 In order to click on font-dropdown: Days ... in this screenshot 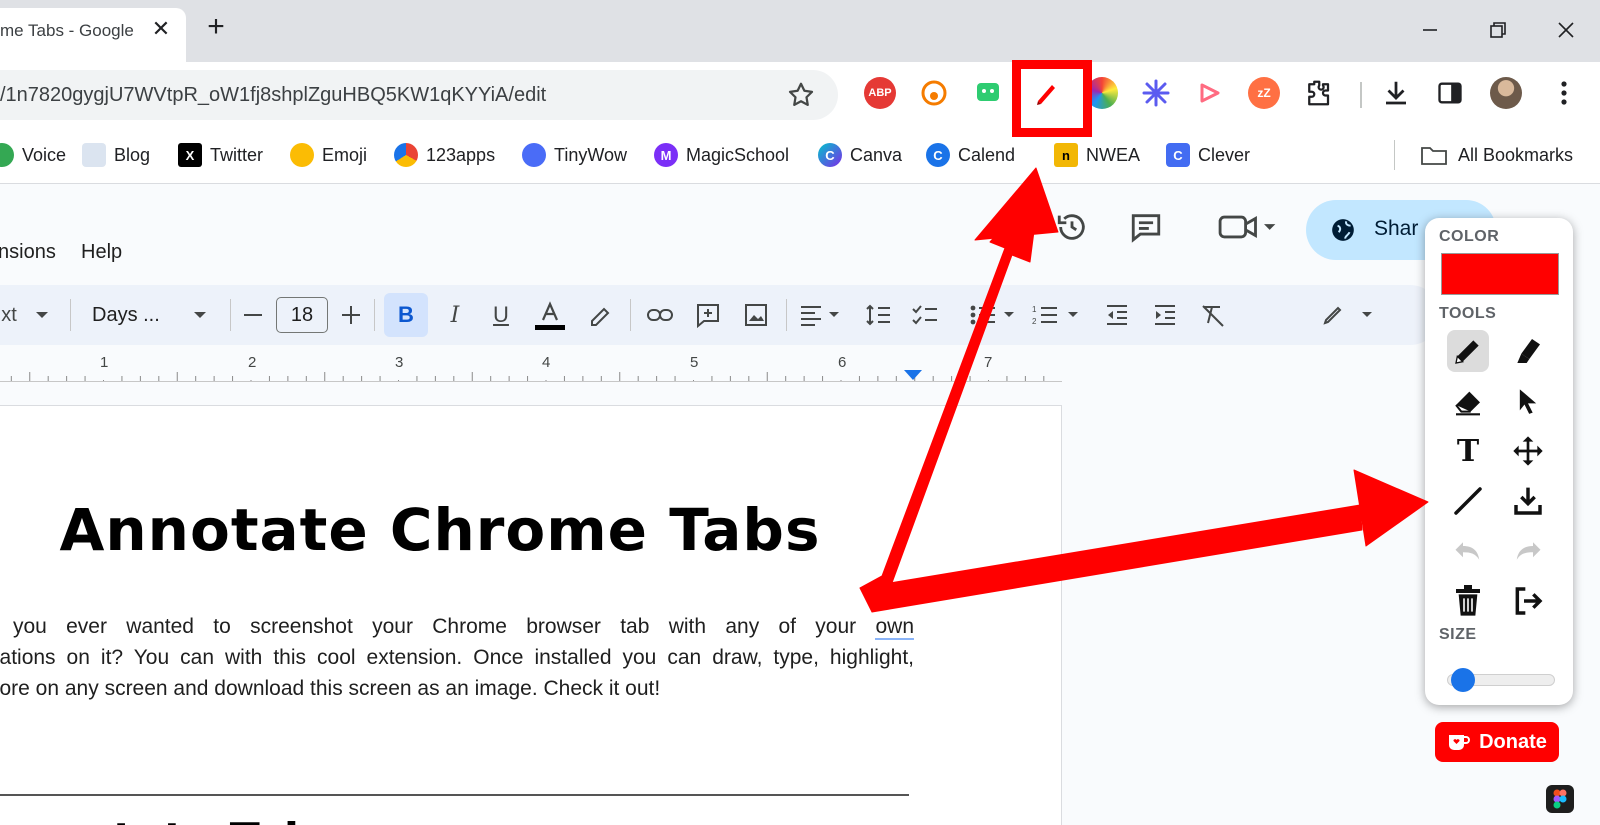, I will do `click(132, 315)`.